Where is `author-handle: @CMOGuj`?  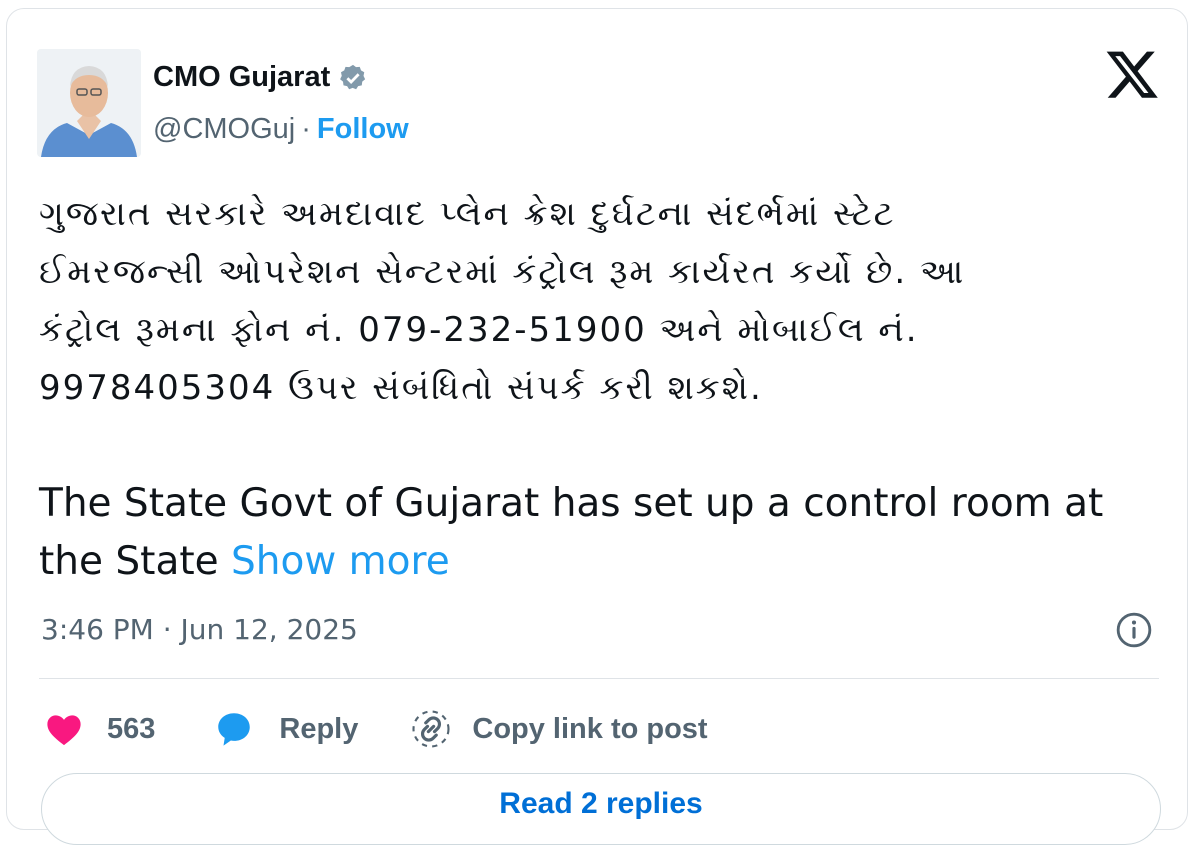 author-handle: @CMOGuj is located at coordinates (224, 129).